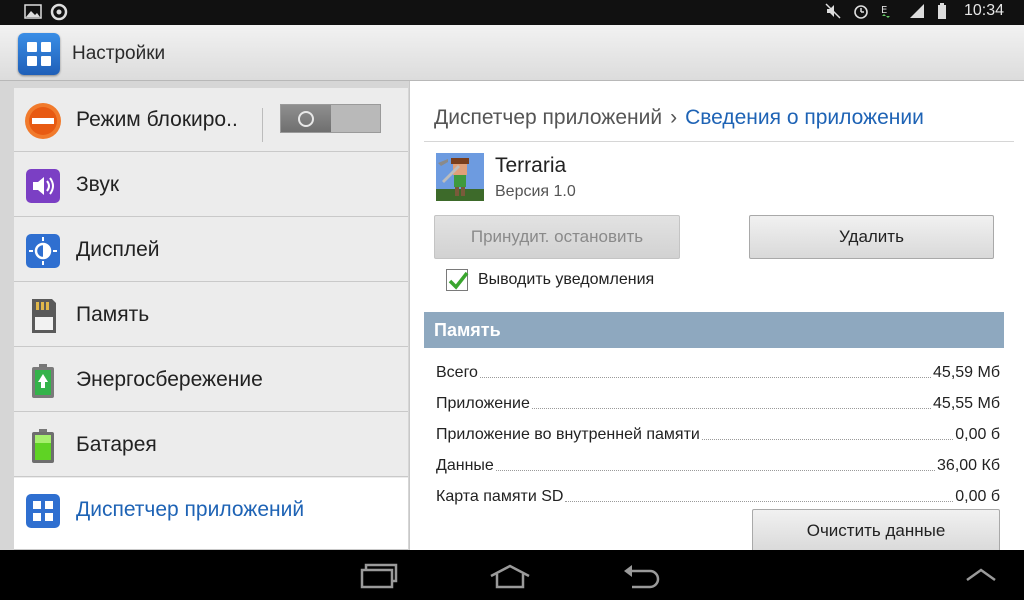 The height and width of the screenshot is (600, 1024). What do you see at coordinates (465, 465) in the screenshot?
I see `row-label: Данные` at bounding box center [465, 465].